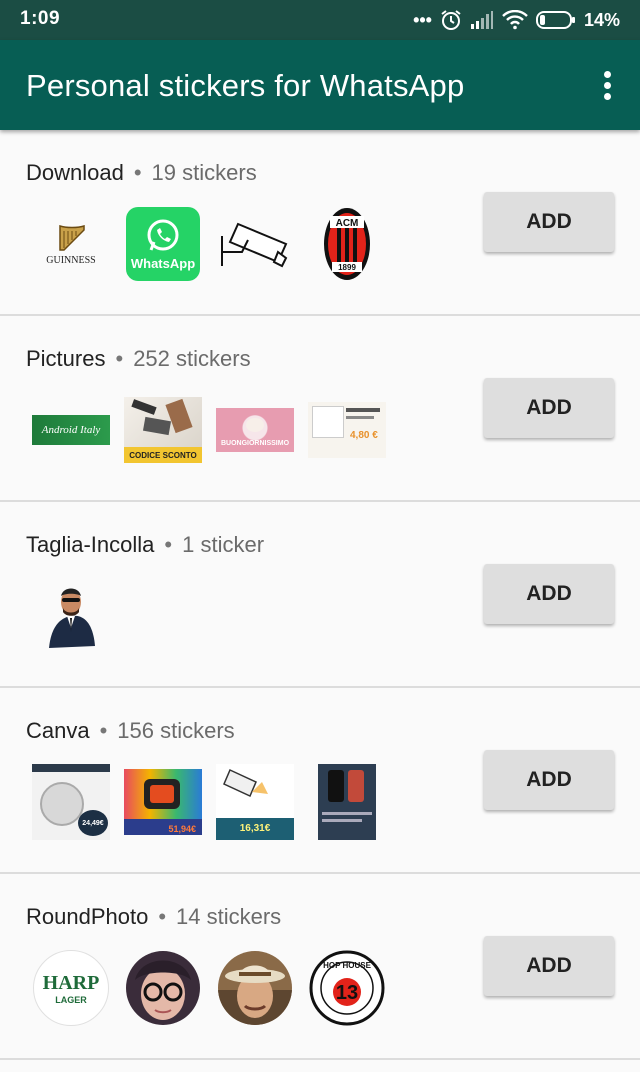 The width and height of the screenshot is (640, 1072). I want to click on pack-name: Pictures, so click(66, 358).